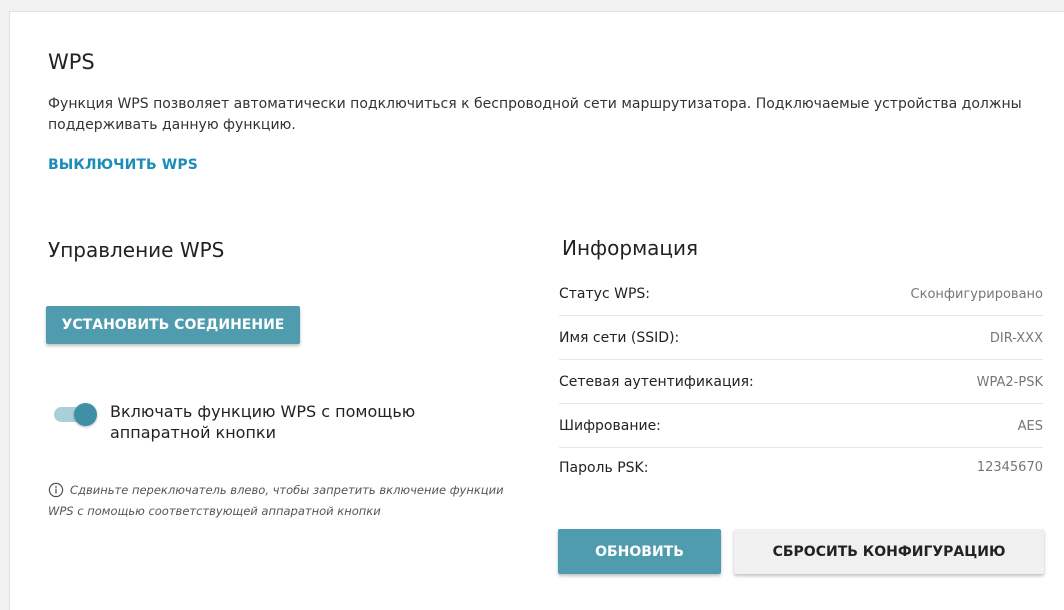  Describe the element at coordinates (976, 294) in the screenshot. I see `info-value: Сконфигурировано` at that location.